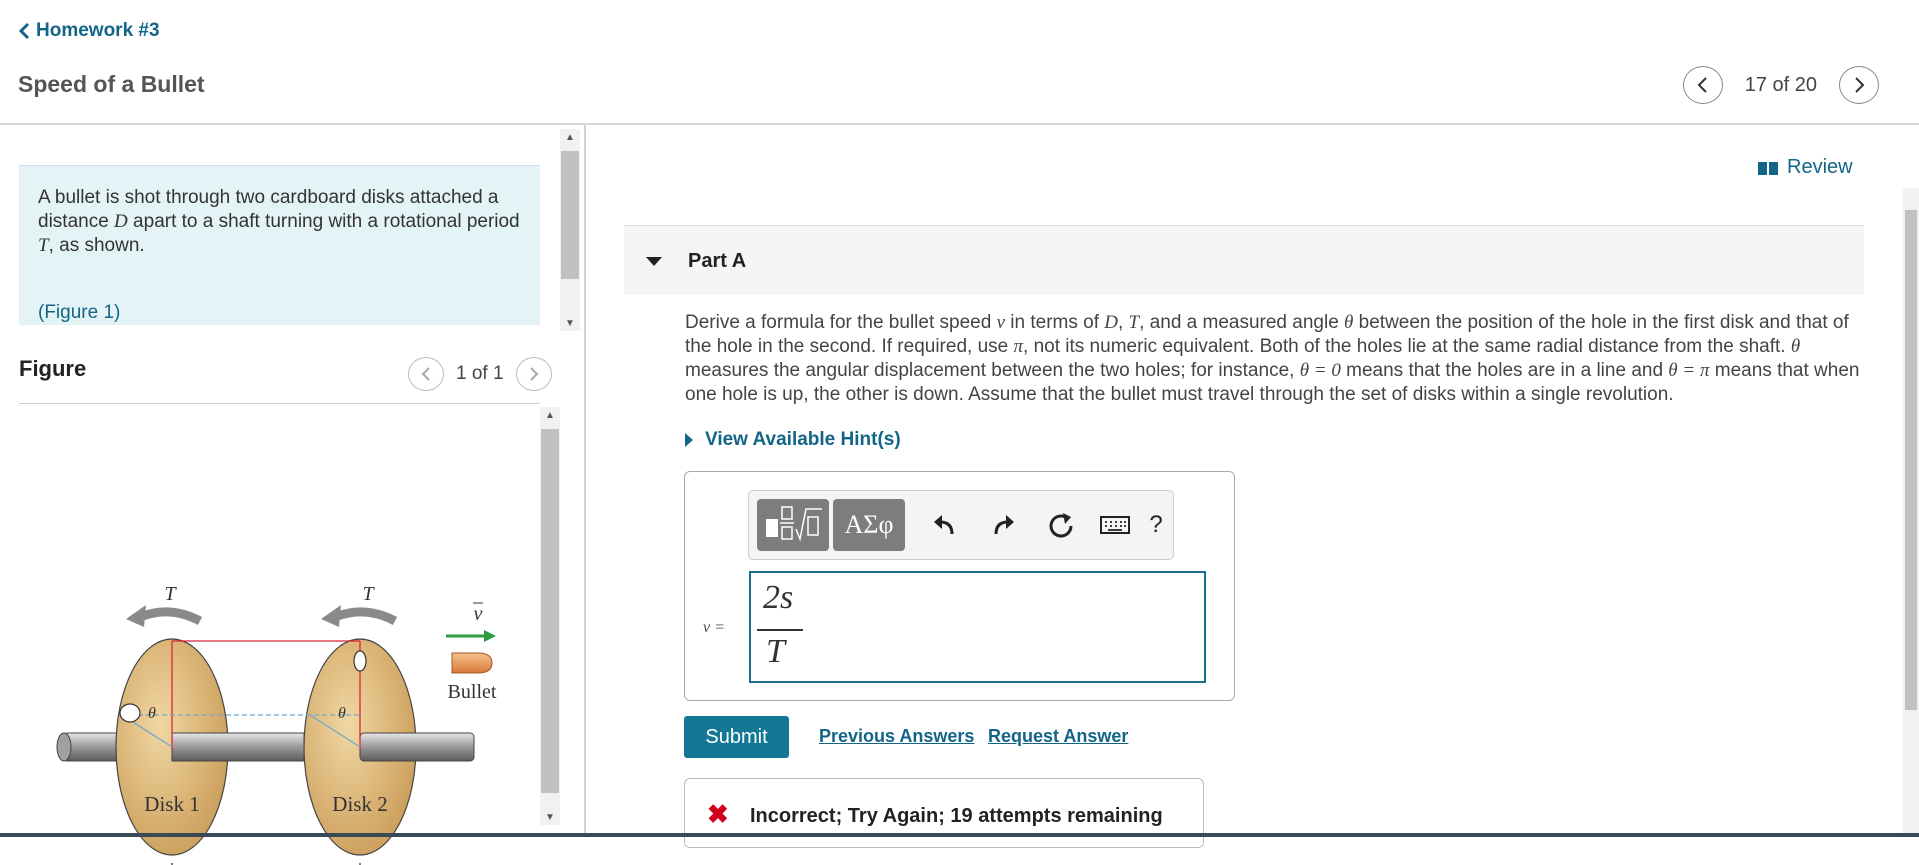 This screenshot has width=1919, height=865. I want to click on previous-answers-link: Previous Answers, so click(896, 736).